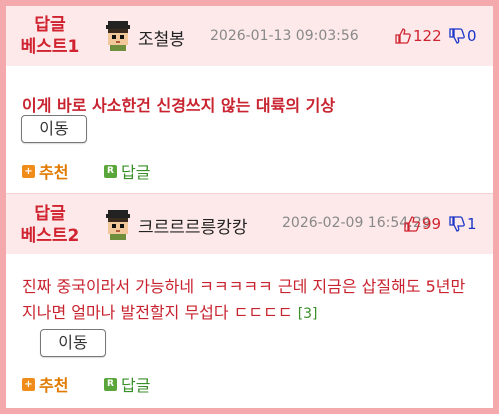  What do you see at coordinates (192, 225) in the screenshot?
I see `nickname: 크르르르릉캉캉` at bounding box center [192, 225].